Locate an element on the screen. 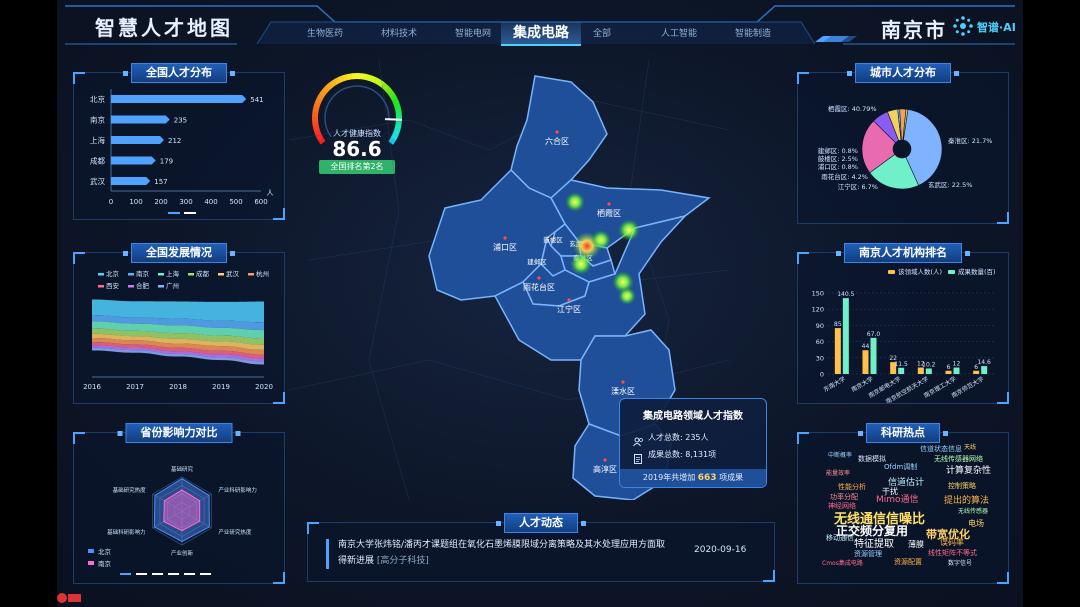 This screenshot has height=607, width=1080. hotword: 能量效率 is located at coordinates (838, 474).